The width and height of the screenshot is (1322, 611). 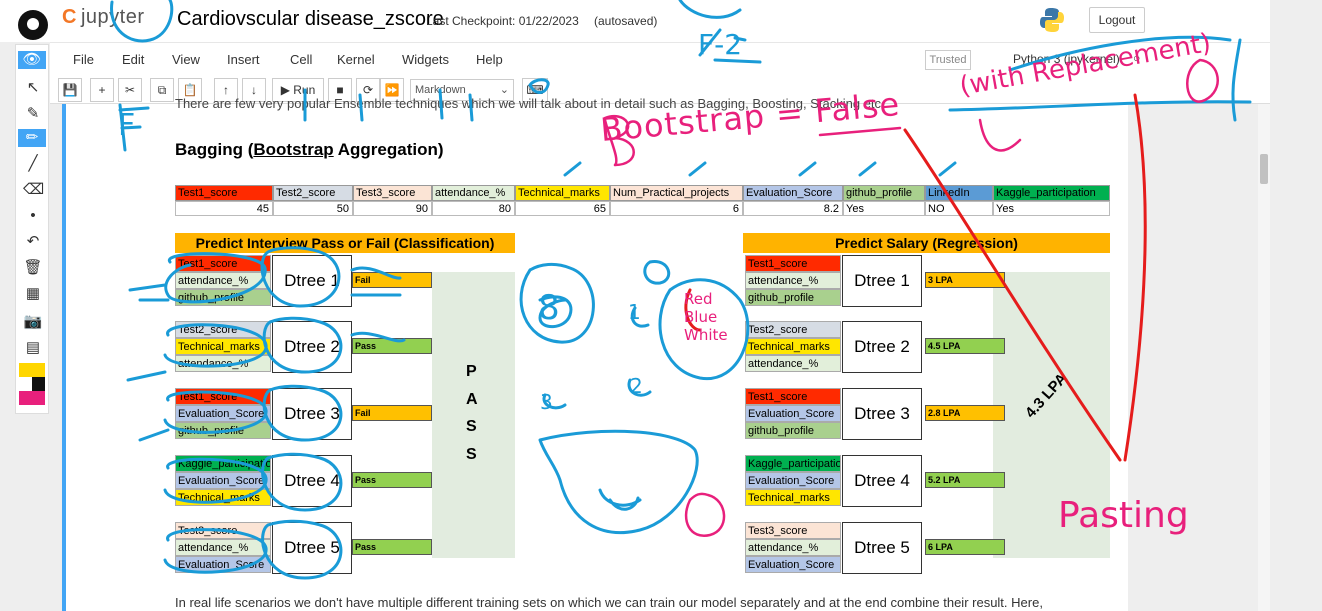 What do you see at coordinates (1123, 515) in the screenshot?
I see `pasting-note: Pasting` at bounding box center [1123, 515].